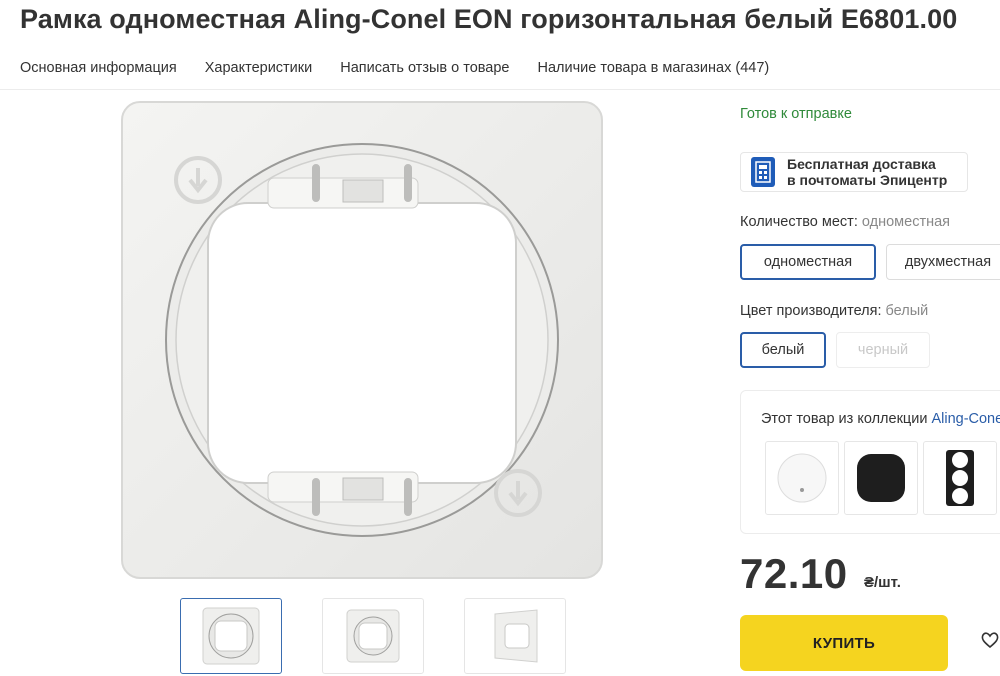 The width and height of the screenshot is (1000, 676). Describe the element at coordinates (844, 419) in the screenshot. I see `collection-text: Этот товар из коллекции` at that location.